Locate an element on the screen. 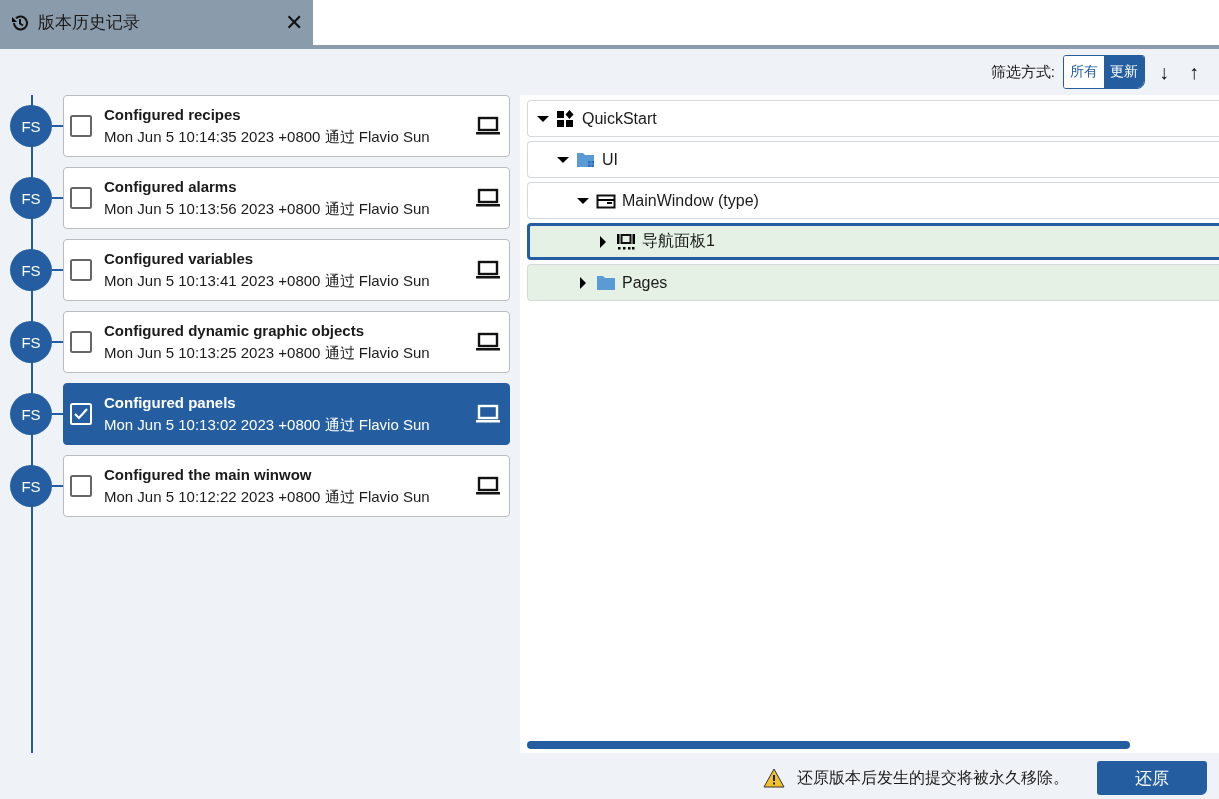  commit-meta: Mon Jun 5 10:13:41 2023 +0800 通过 Flavio Sun is located at coordinates (267, 281).